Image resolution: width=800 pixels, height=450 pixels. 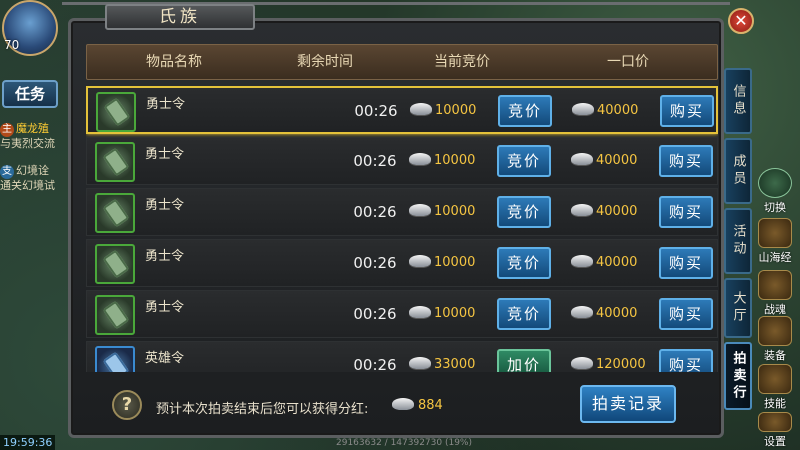 I want to click on skill-button: 技能, so click(x=775, y=387).